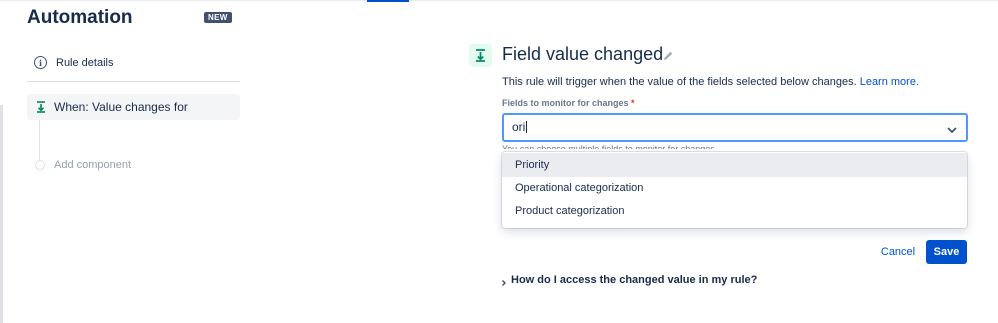 This screenshot has height=323, width=998. I want to click on timeline-connector, so click(39, 140).